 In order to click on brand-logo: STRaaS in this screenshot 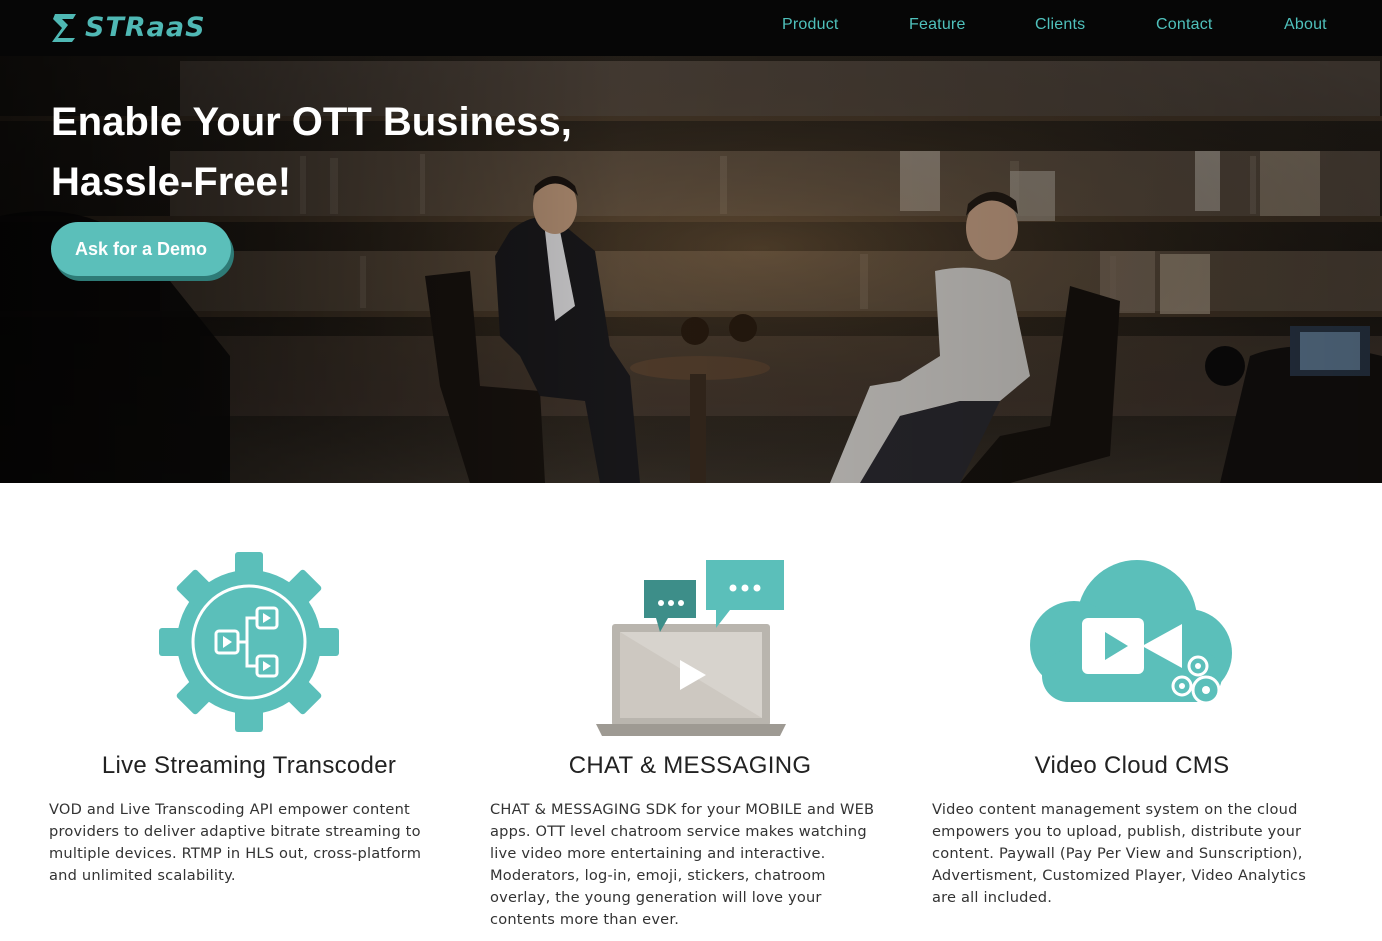, I will do `click(128, 27)`.